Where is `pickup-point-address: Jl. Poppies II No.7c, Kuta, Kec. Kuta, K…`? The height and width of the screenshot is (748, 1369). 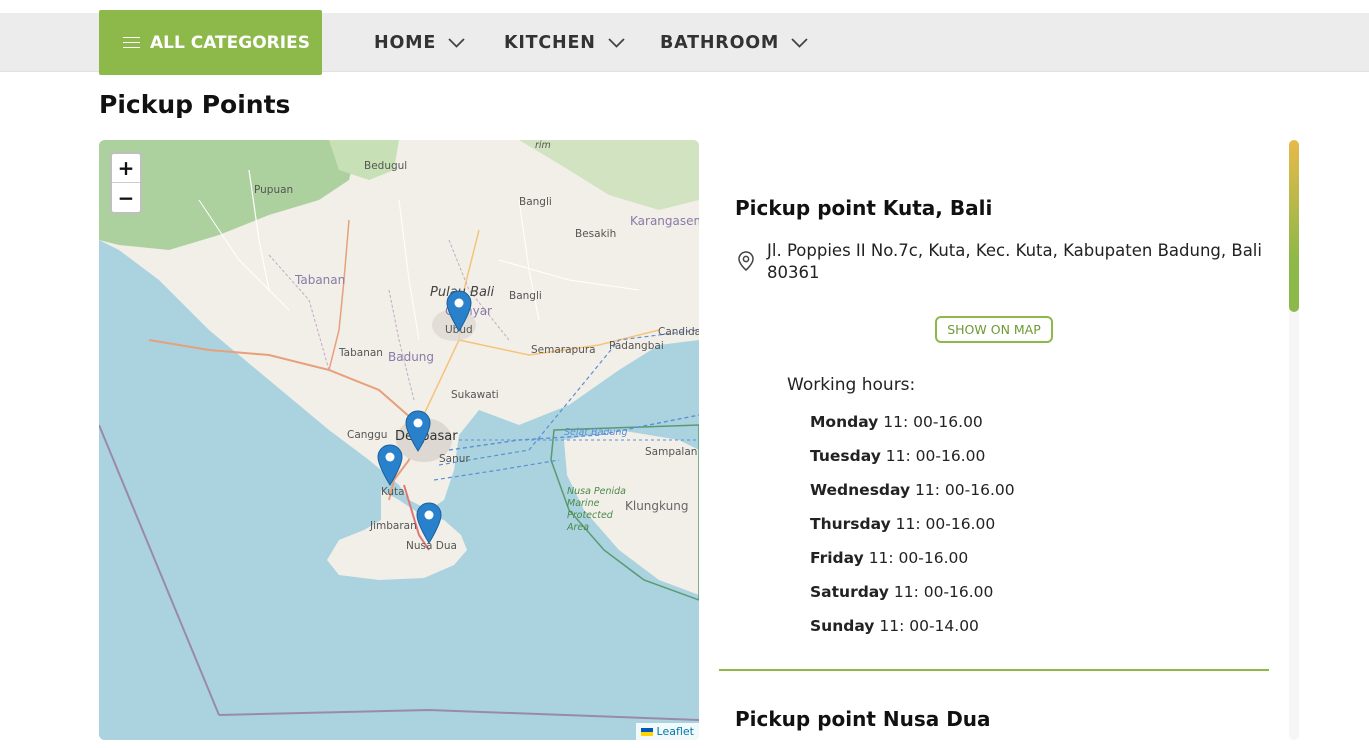
pickup-point-address: Jl. Poppies II No.7c, Kuta, Kec. Kuta, K… is located at coordinates (1000, 262).